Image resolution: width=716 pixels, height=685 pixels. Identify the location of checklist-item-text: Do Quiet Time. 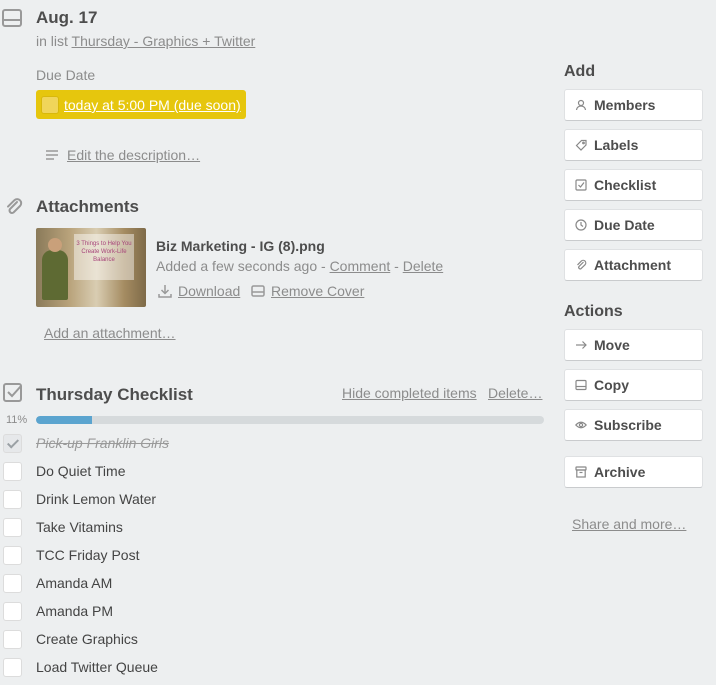
(80, 471).